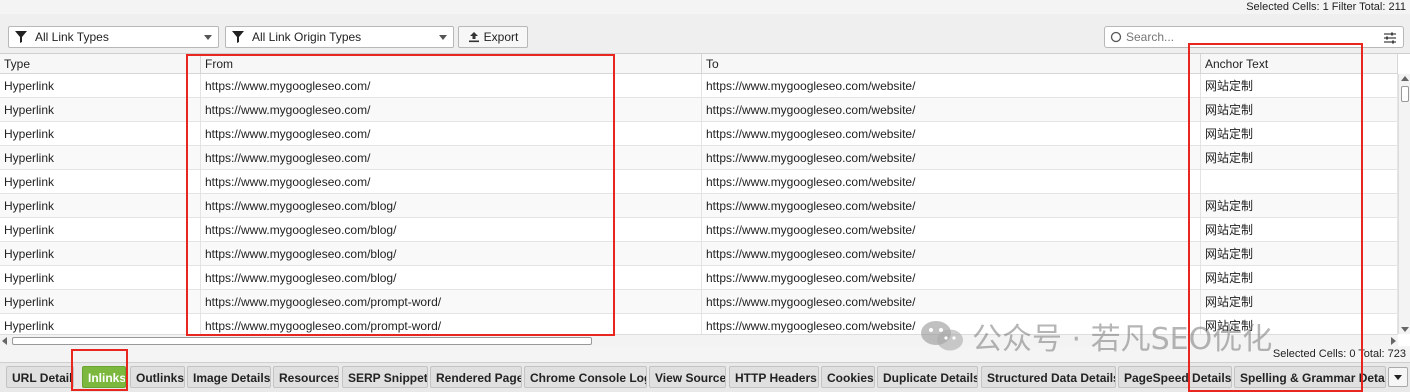 The width and height of the screenshot is (1410, 392). Describe the element at coordinates (687, 377) in the screenshot. I see `tab-view-source: View Source` at that location.